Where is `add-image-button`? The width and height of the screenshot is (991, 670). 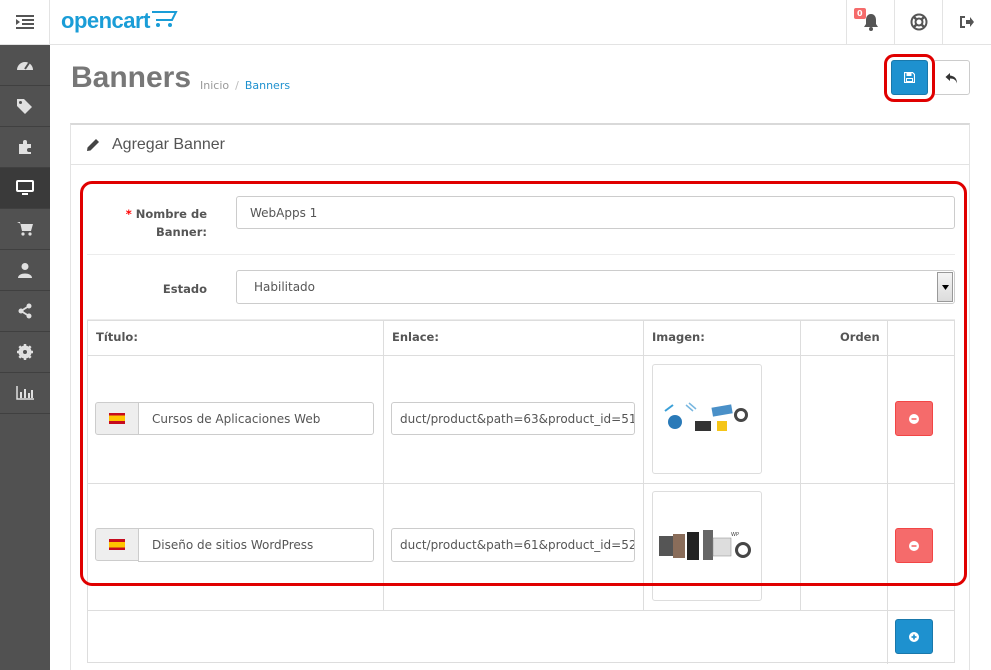
add-image-button is located at coordinates (914, 636).